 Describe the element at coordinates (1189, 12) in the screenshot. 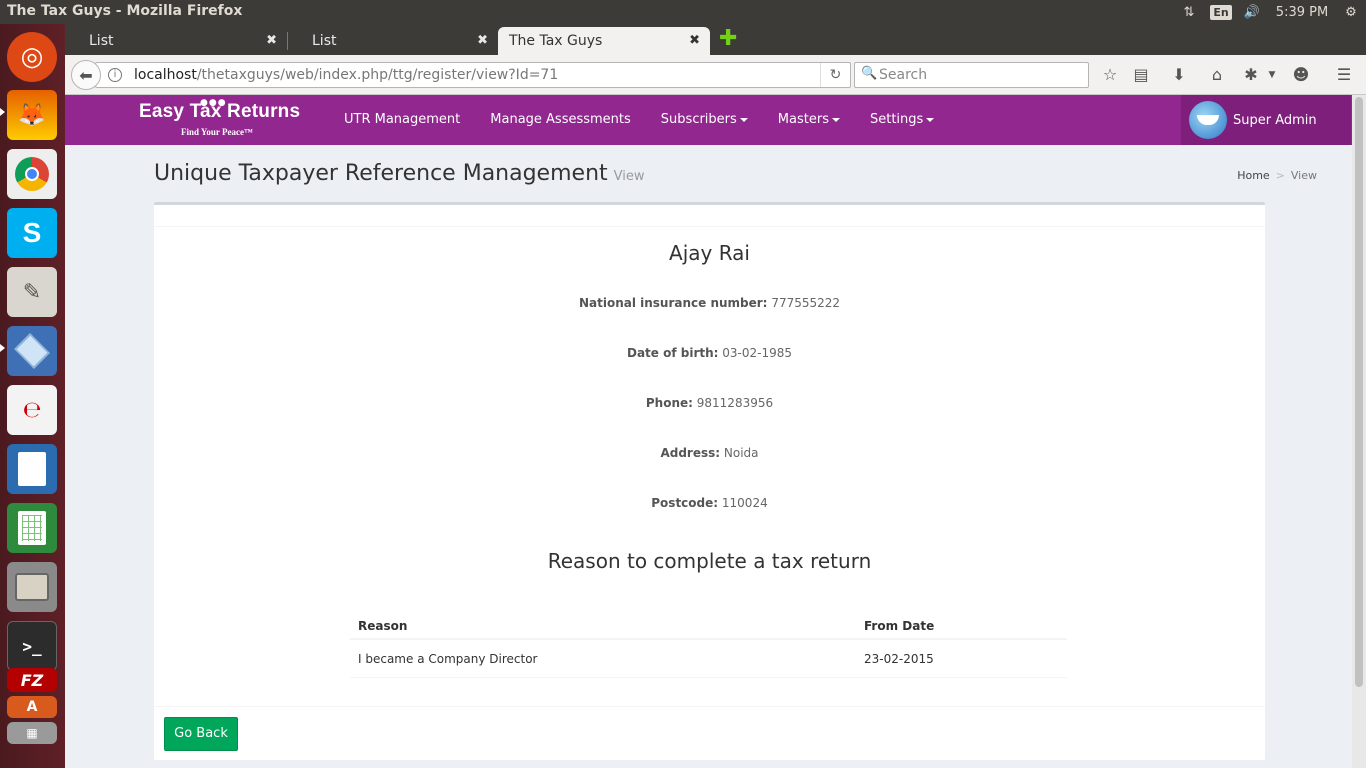

I see `network-icon: ⇅` at that location.